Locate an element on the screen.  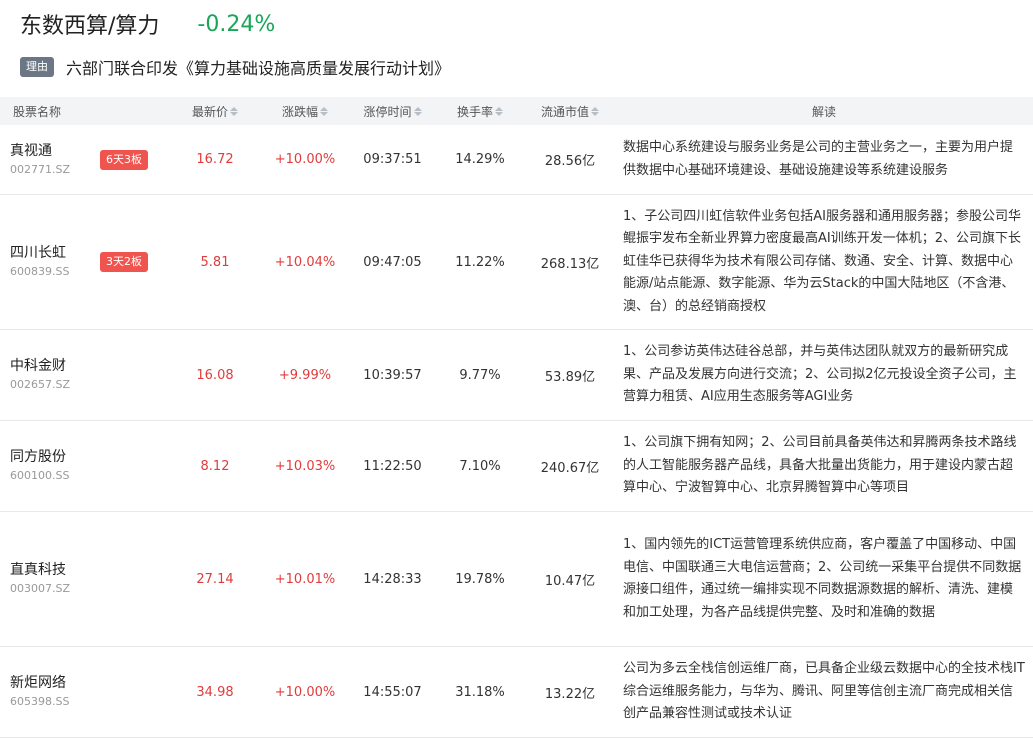
stock-cell: 中科金财 002657.SZ is located at coordinates (50, 375).